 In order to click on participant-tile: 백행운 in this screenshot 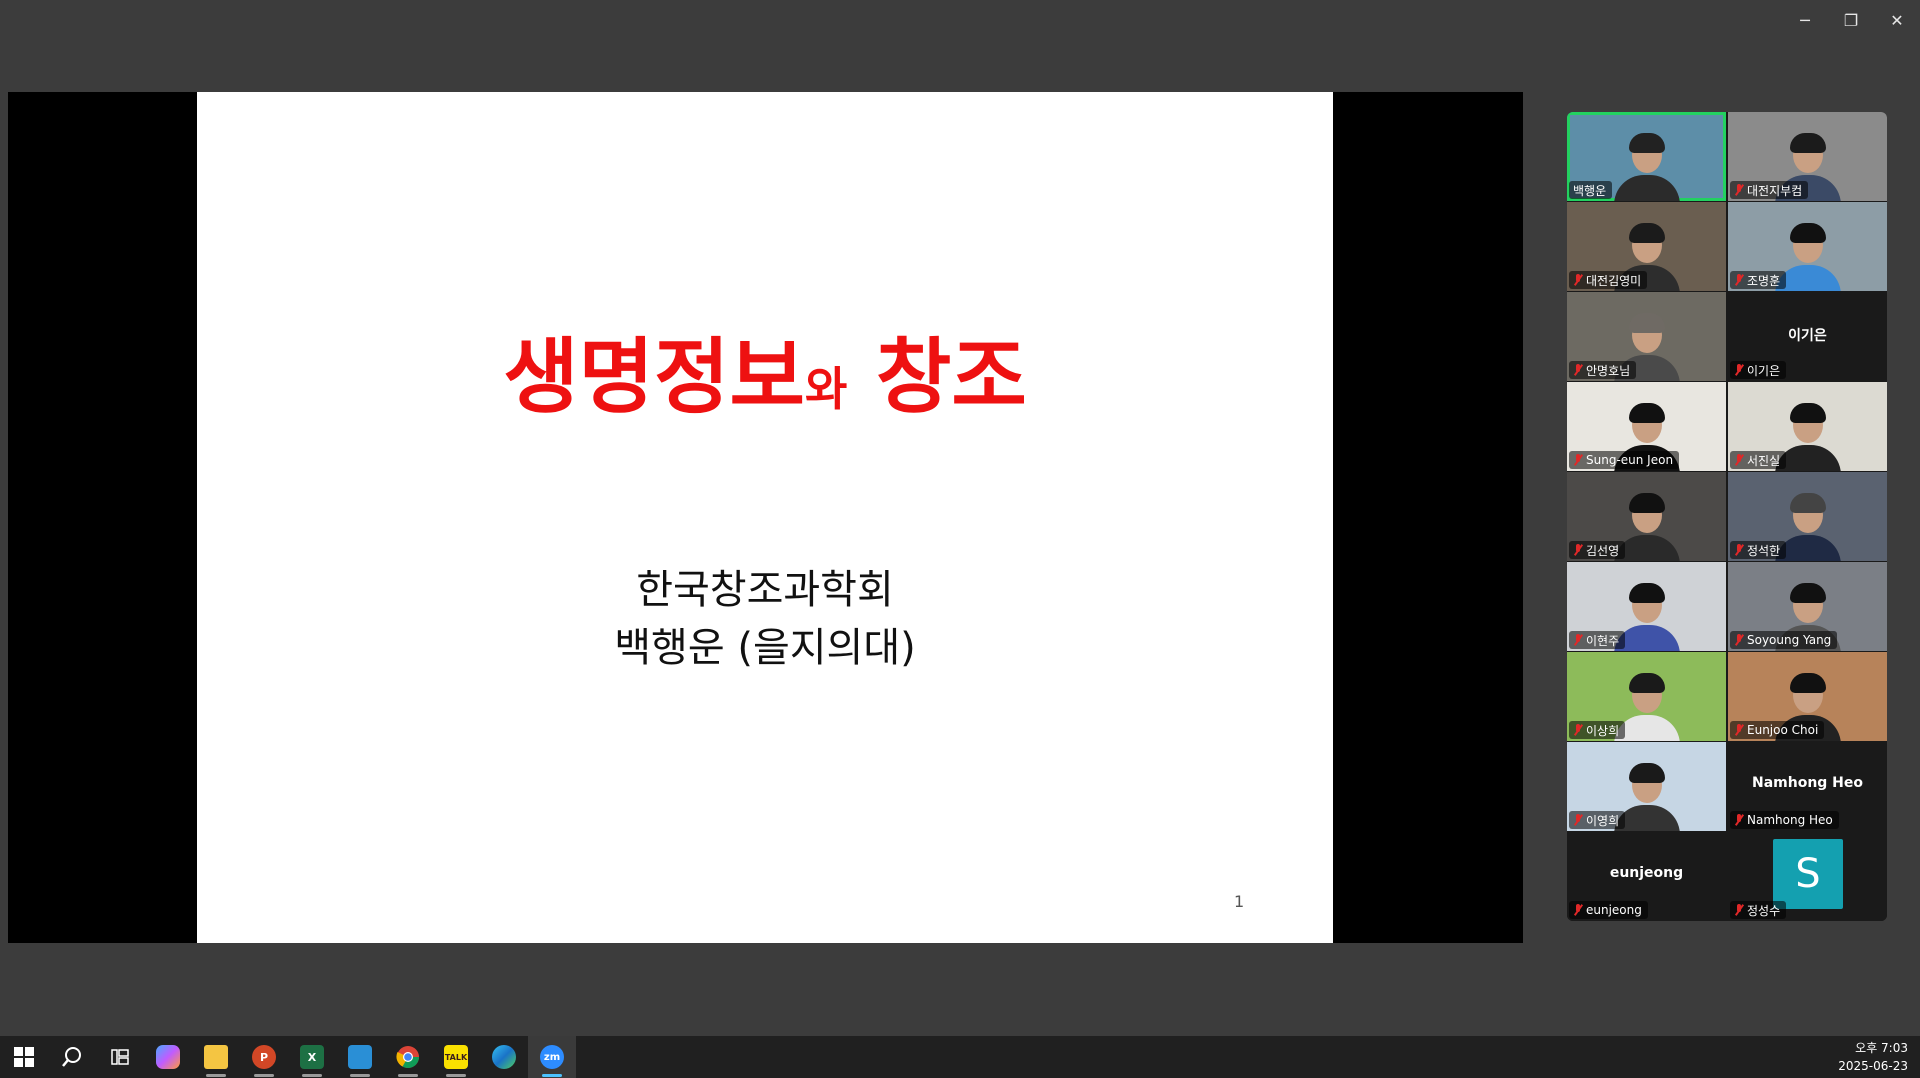, I will do `click(1646, 156)`.